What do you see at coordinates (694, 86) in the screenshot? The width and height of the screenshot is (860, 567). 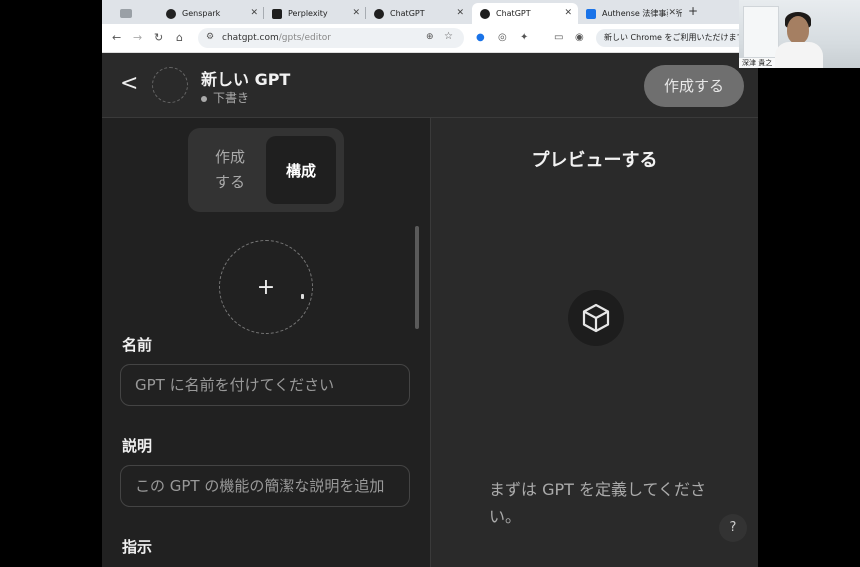 I see `create-button: 作成する` at bounding box center [694, 86].